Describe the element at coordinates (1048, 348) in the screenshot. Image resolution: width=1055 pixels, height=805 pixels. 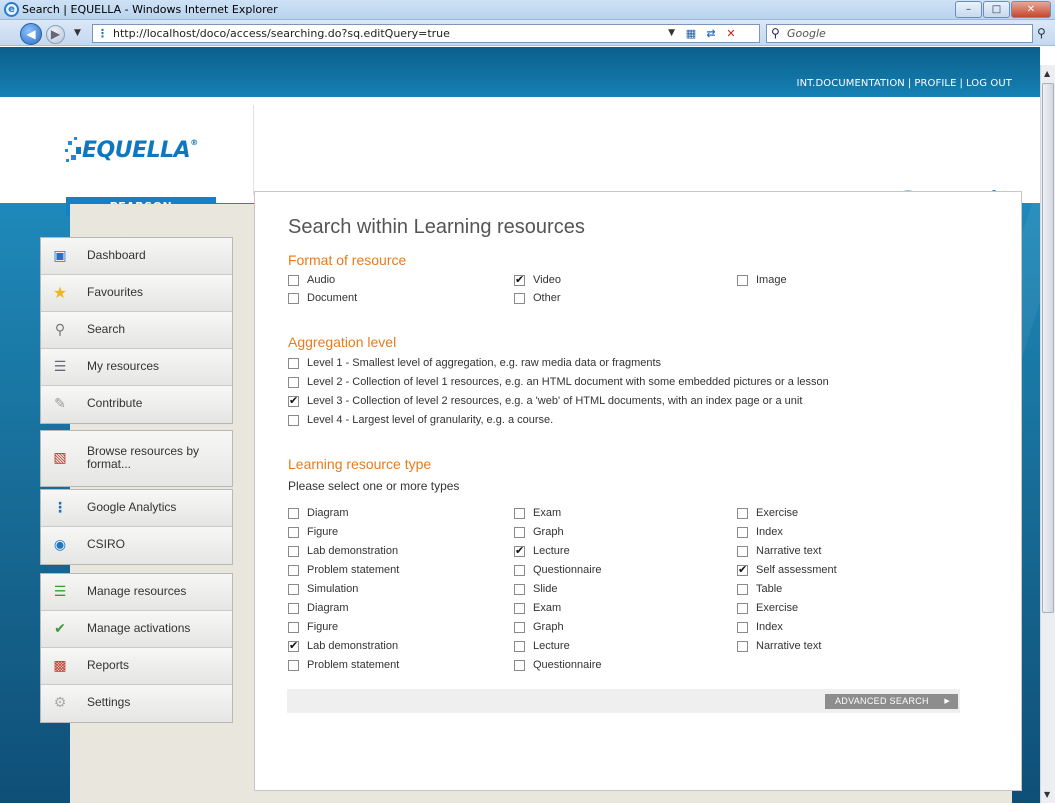
I see `scroll-thumb` at that location.